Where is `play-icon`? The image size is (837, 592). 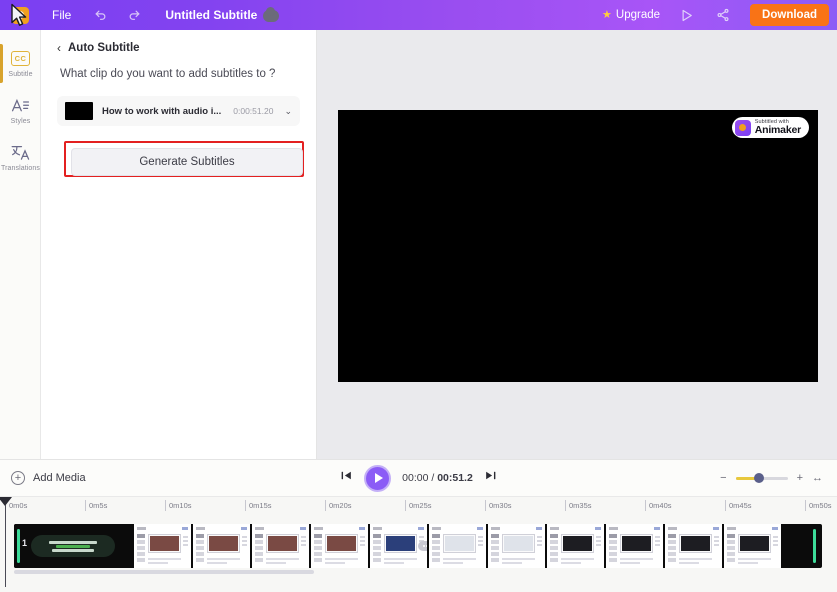 play-icon is located at coordinates (378, 478).